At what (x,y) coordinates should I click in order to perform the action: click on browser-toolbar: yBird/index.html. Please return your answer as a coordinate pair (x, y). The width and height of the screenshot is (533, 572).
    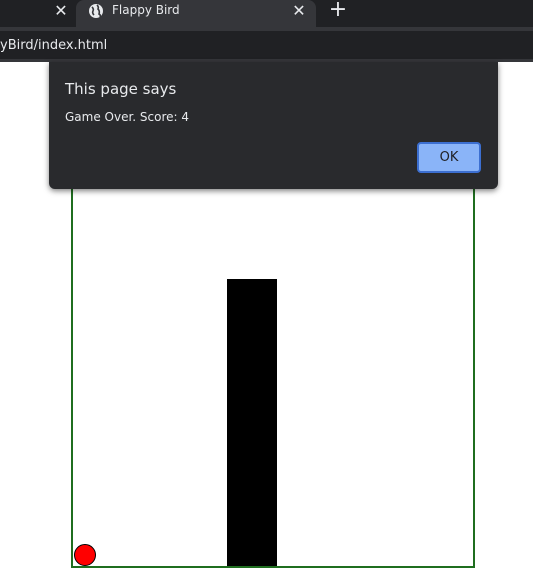
    Looking at the image, I should click on (266, 44).